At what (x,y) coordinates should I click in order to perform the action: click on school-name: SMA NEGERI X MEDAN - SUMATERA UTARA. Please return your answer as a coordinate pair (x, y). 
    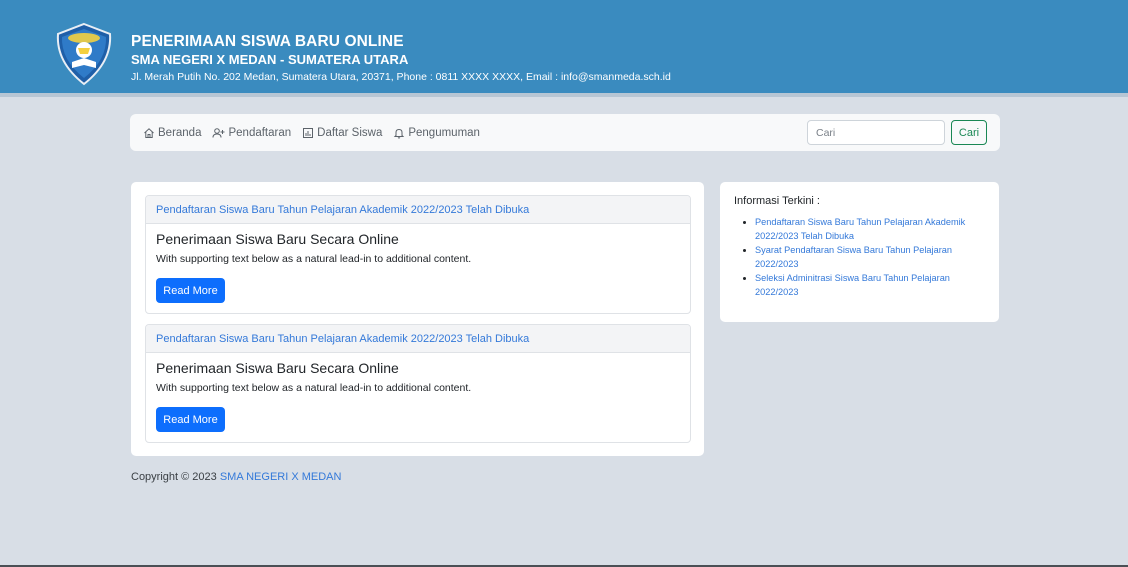
    Looking at the image, I should click on (270, 59).